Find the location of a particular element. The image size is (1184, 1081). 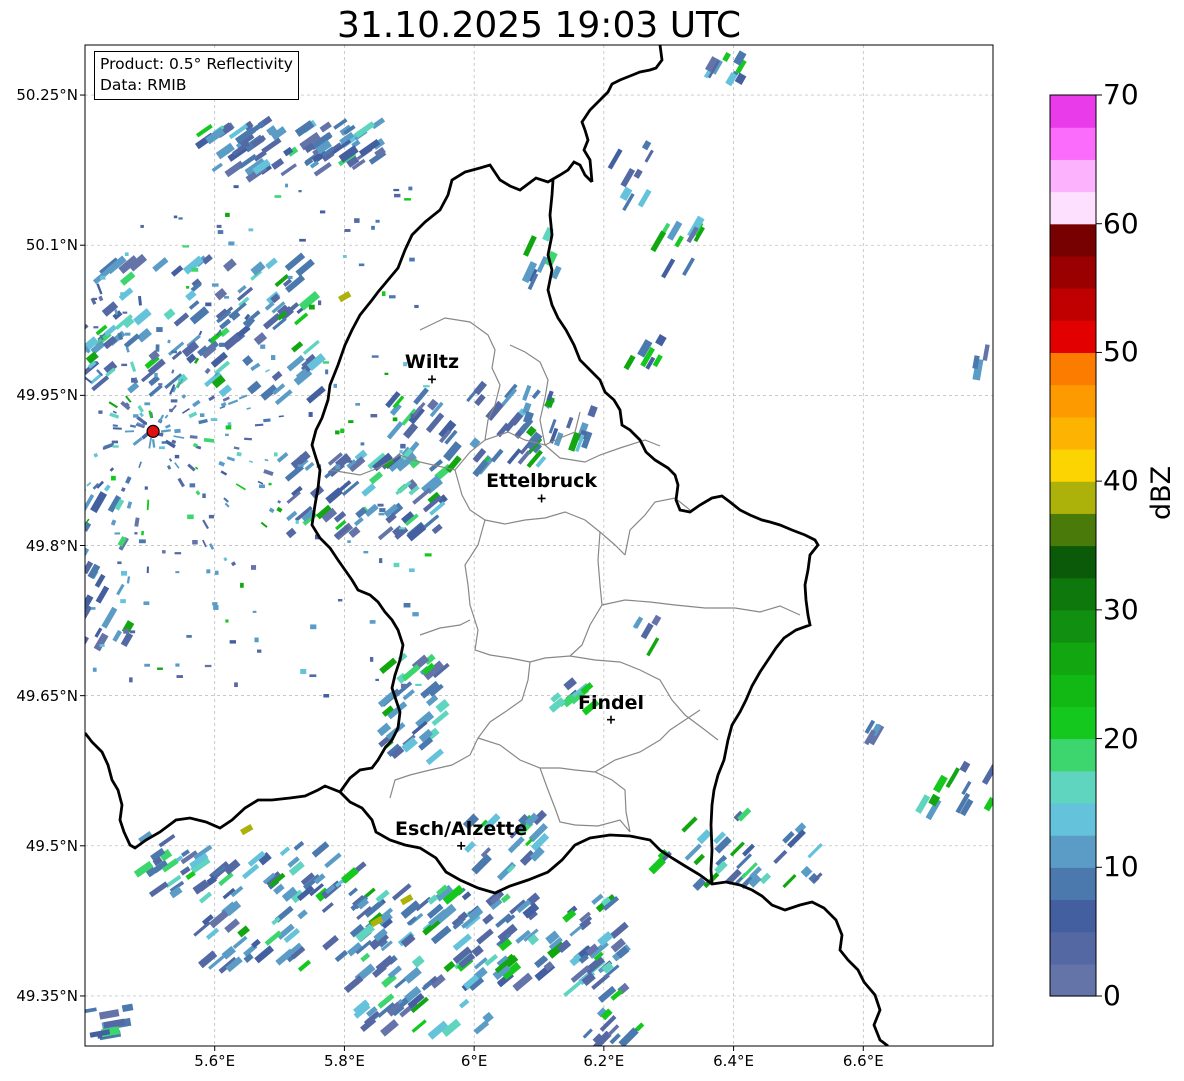

colorbar-tick-label: 60 is located at coordinates (1121, 223).